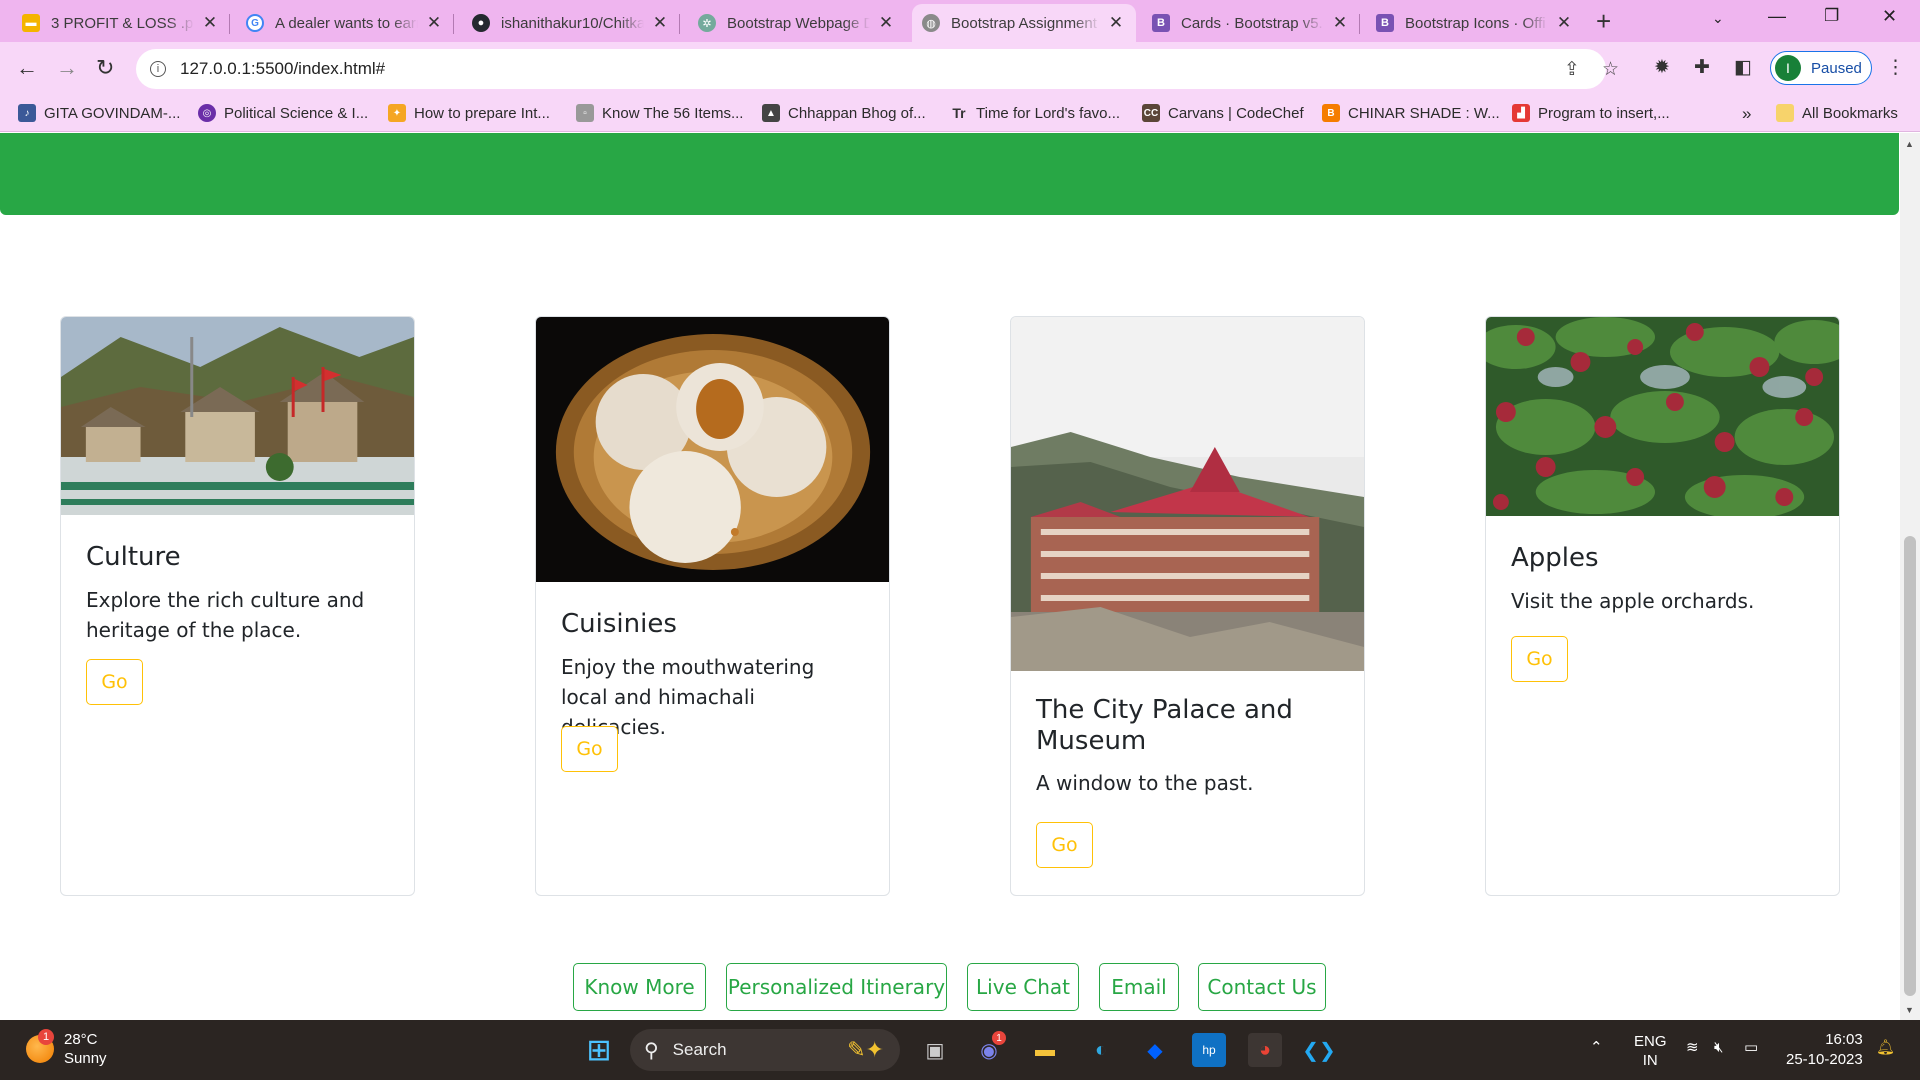 This screenshot has height=1080, width=1920. Describe the element at coordinates (31, 23) in the screenshot. I see `slides-icon: ▬` at that location.